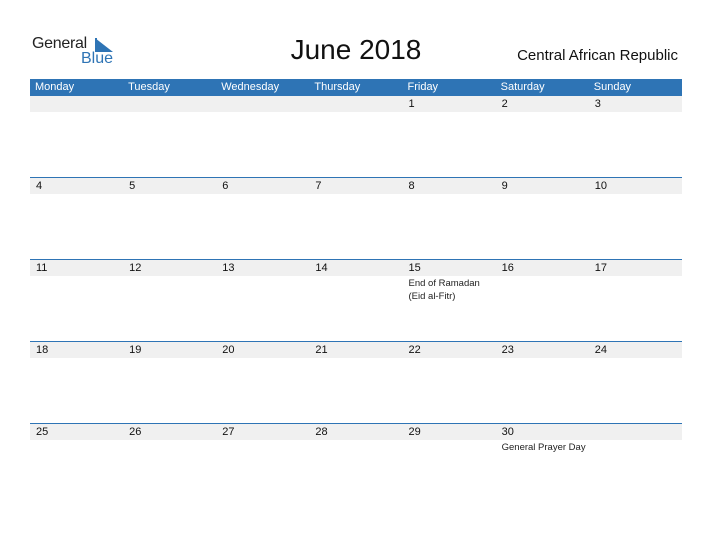  Describe the element at coordinates (597, 104) in the screenshot. I see `day-number: 3` at that location.